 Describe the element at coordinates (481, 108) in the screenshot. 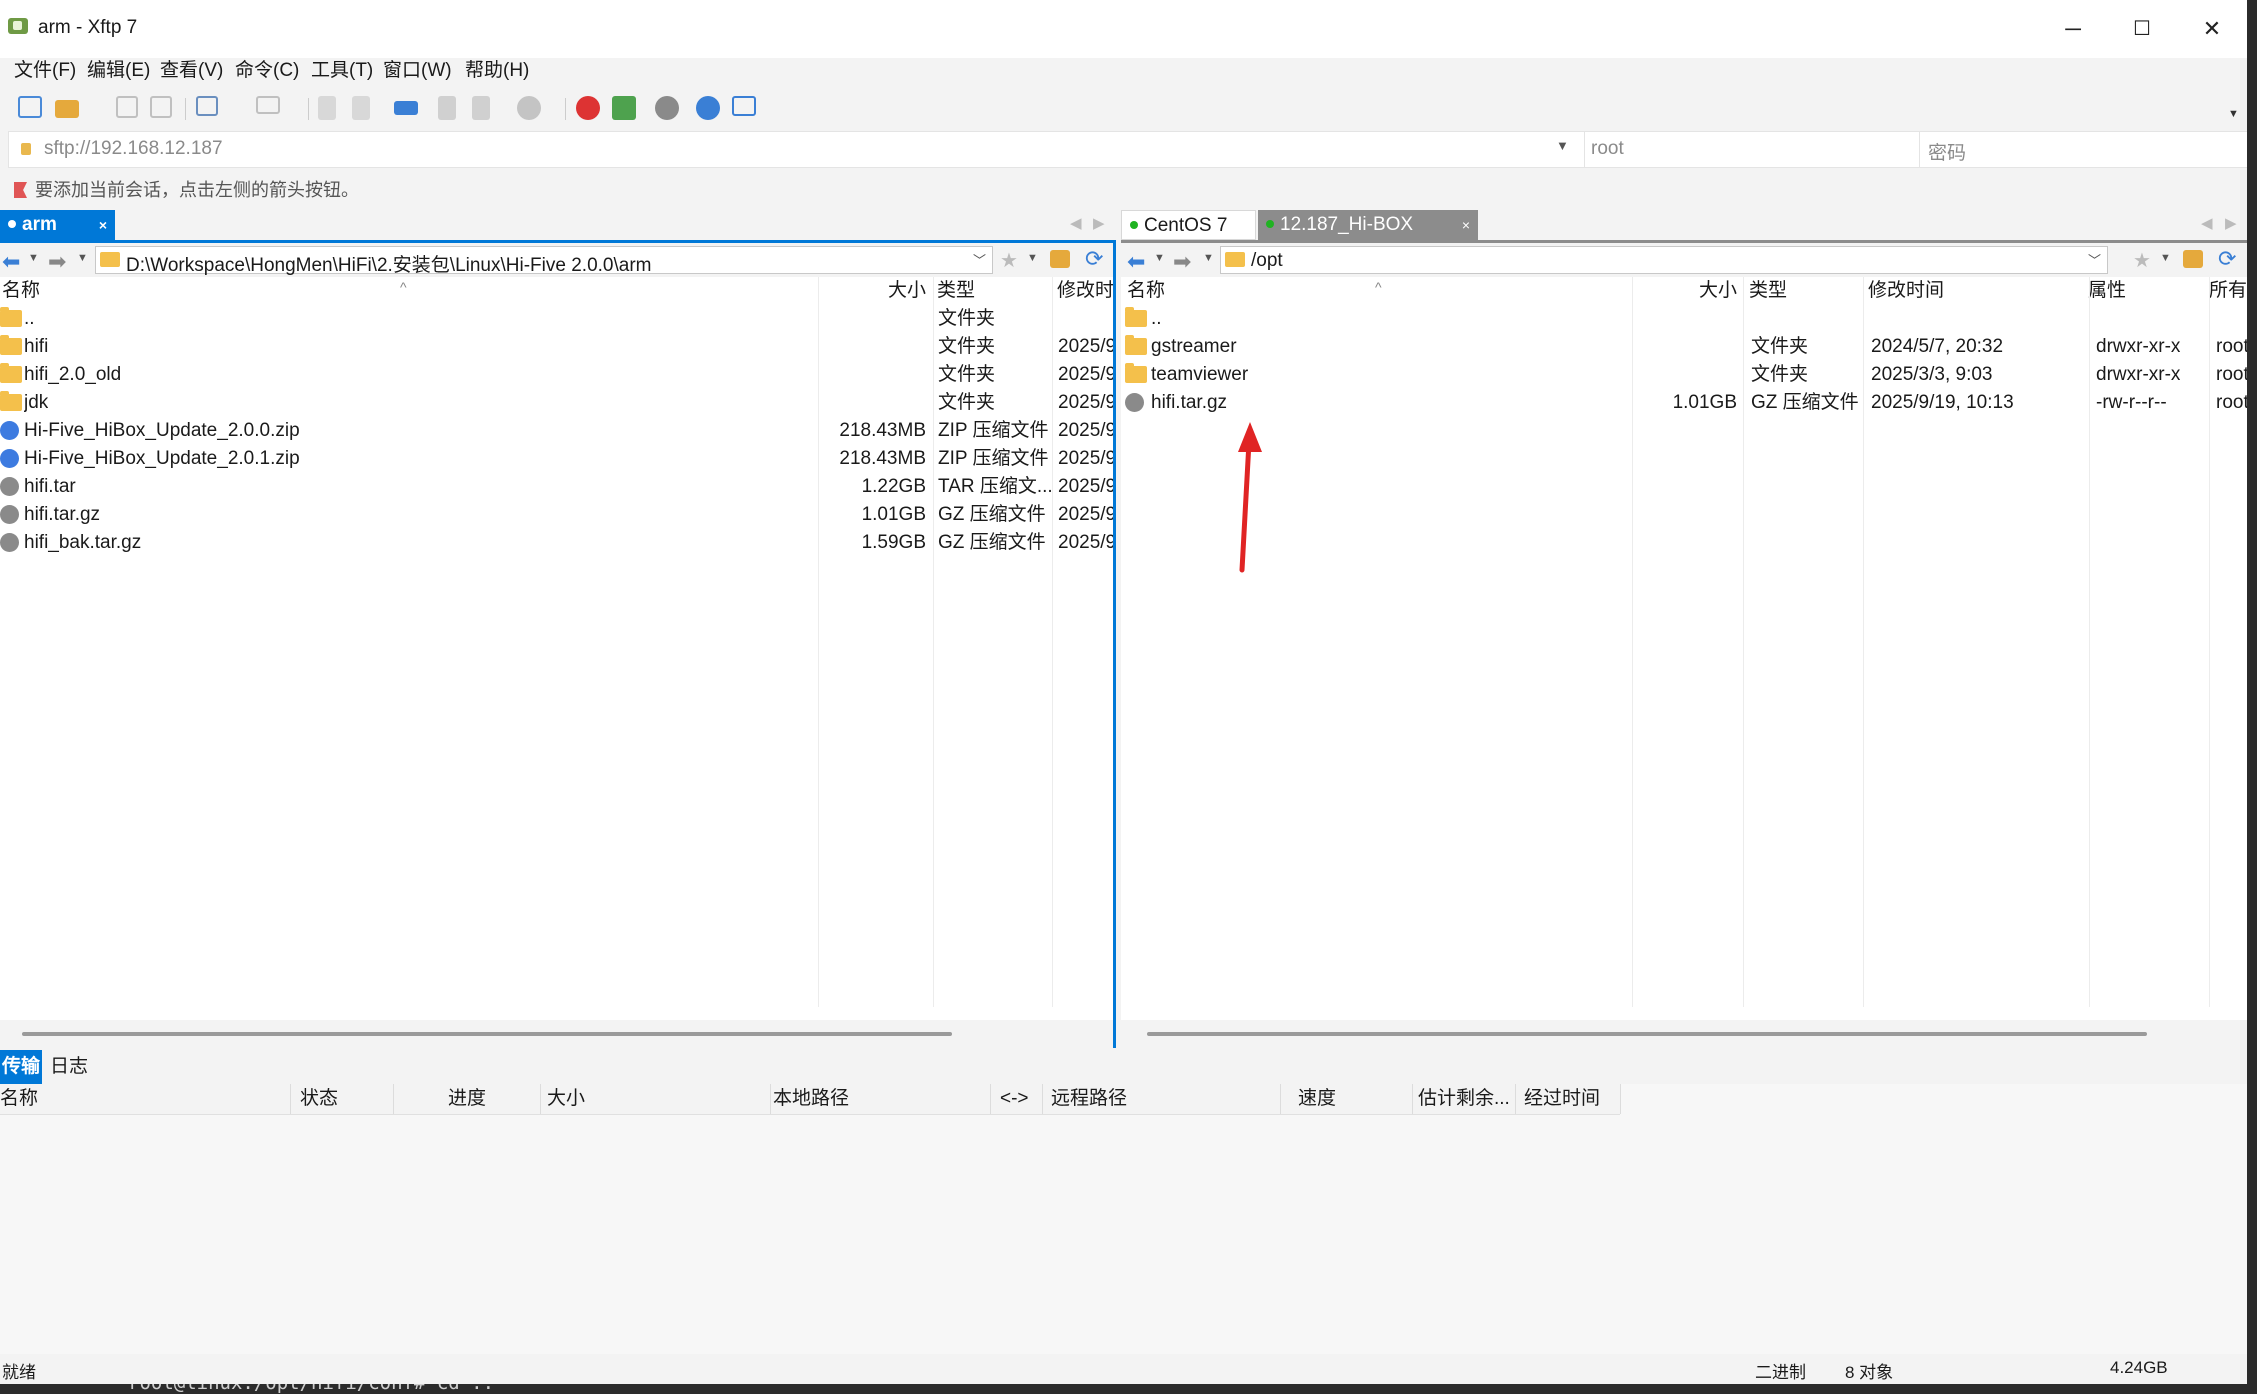

I see `download-icon` at that location.